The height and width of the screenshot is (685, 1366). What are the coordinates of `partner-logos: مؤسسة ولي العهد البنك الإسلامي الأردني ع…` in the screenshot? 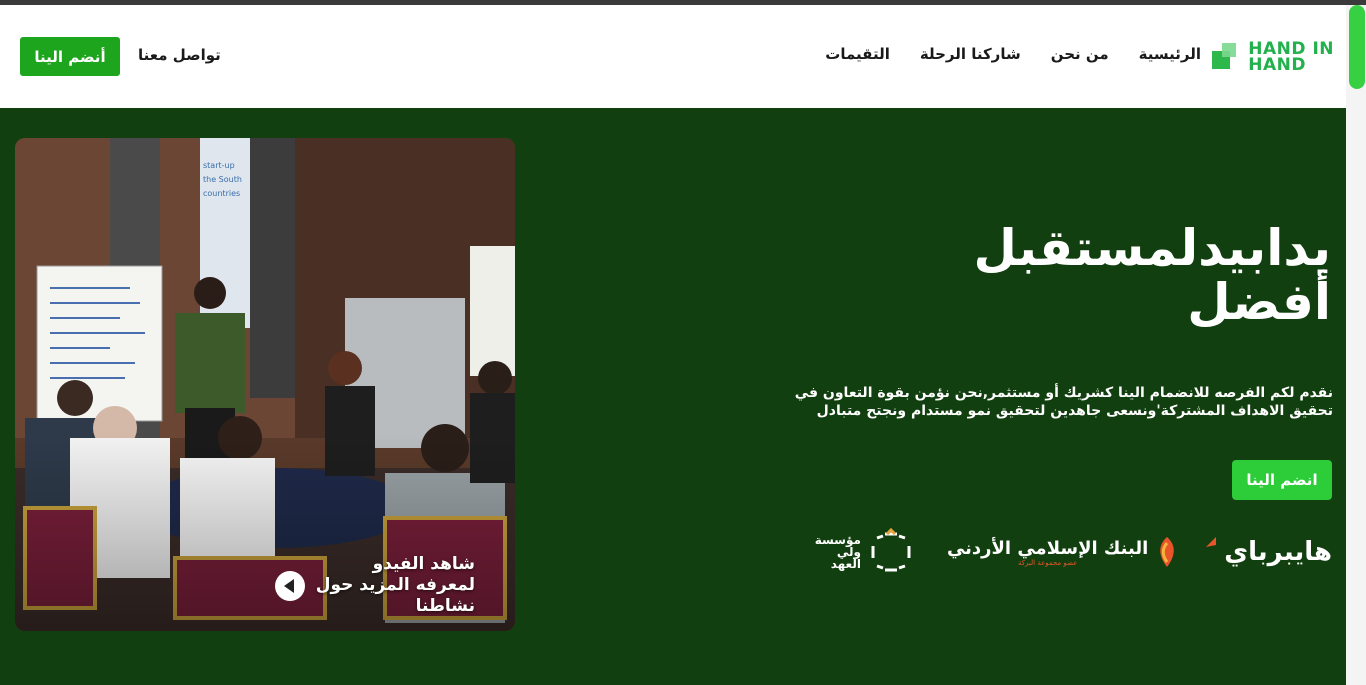 It's located at (1073, 552).